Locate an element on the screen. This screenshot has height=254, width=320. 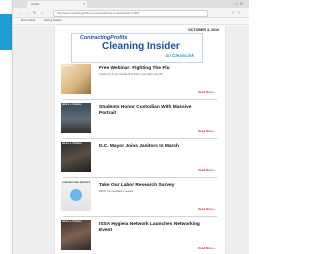
logo-sub-prefix: on is located at coordinates (168, 55).